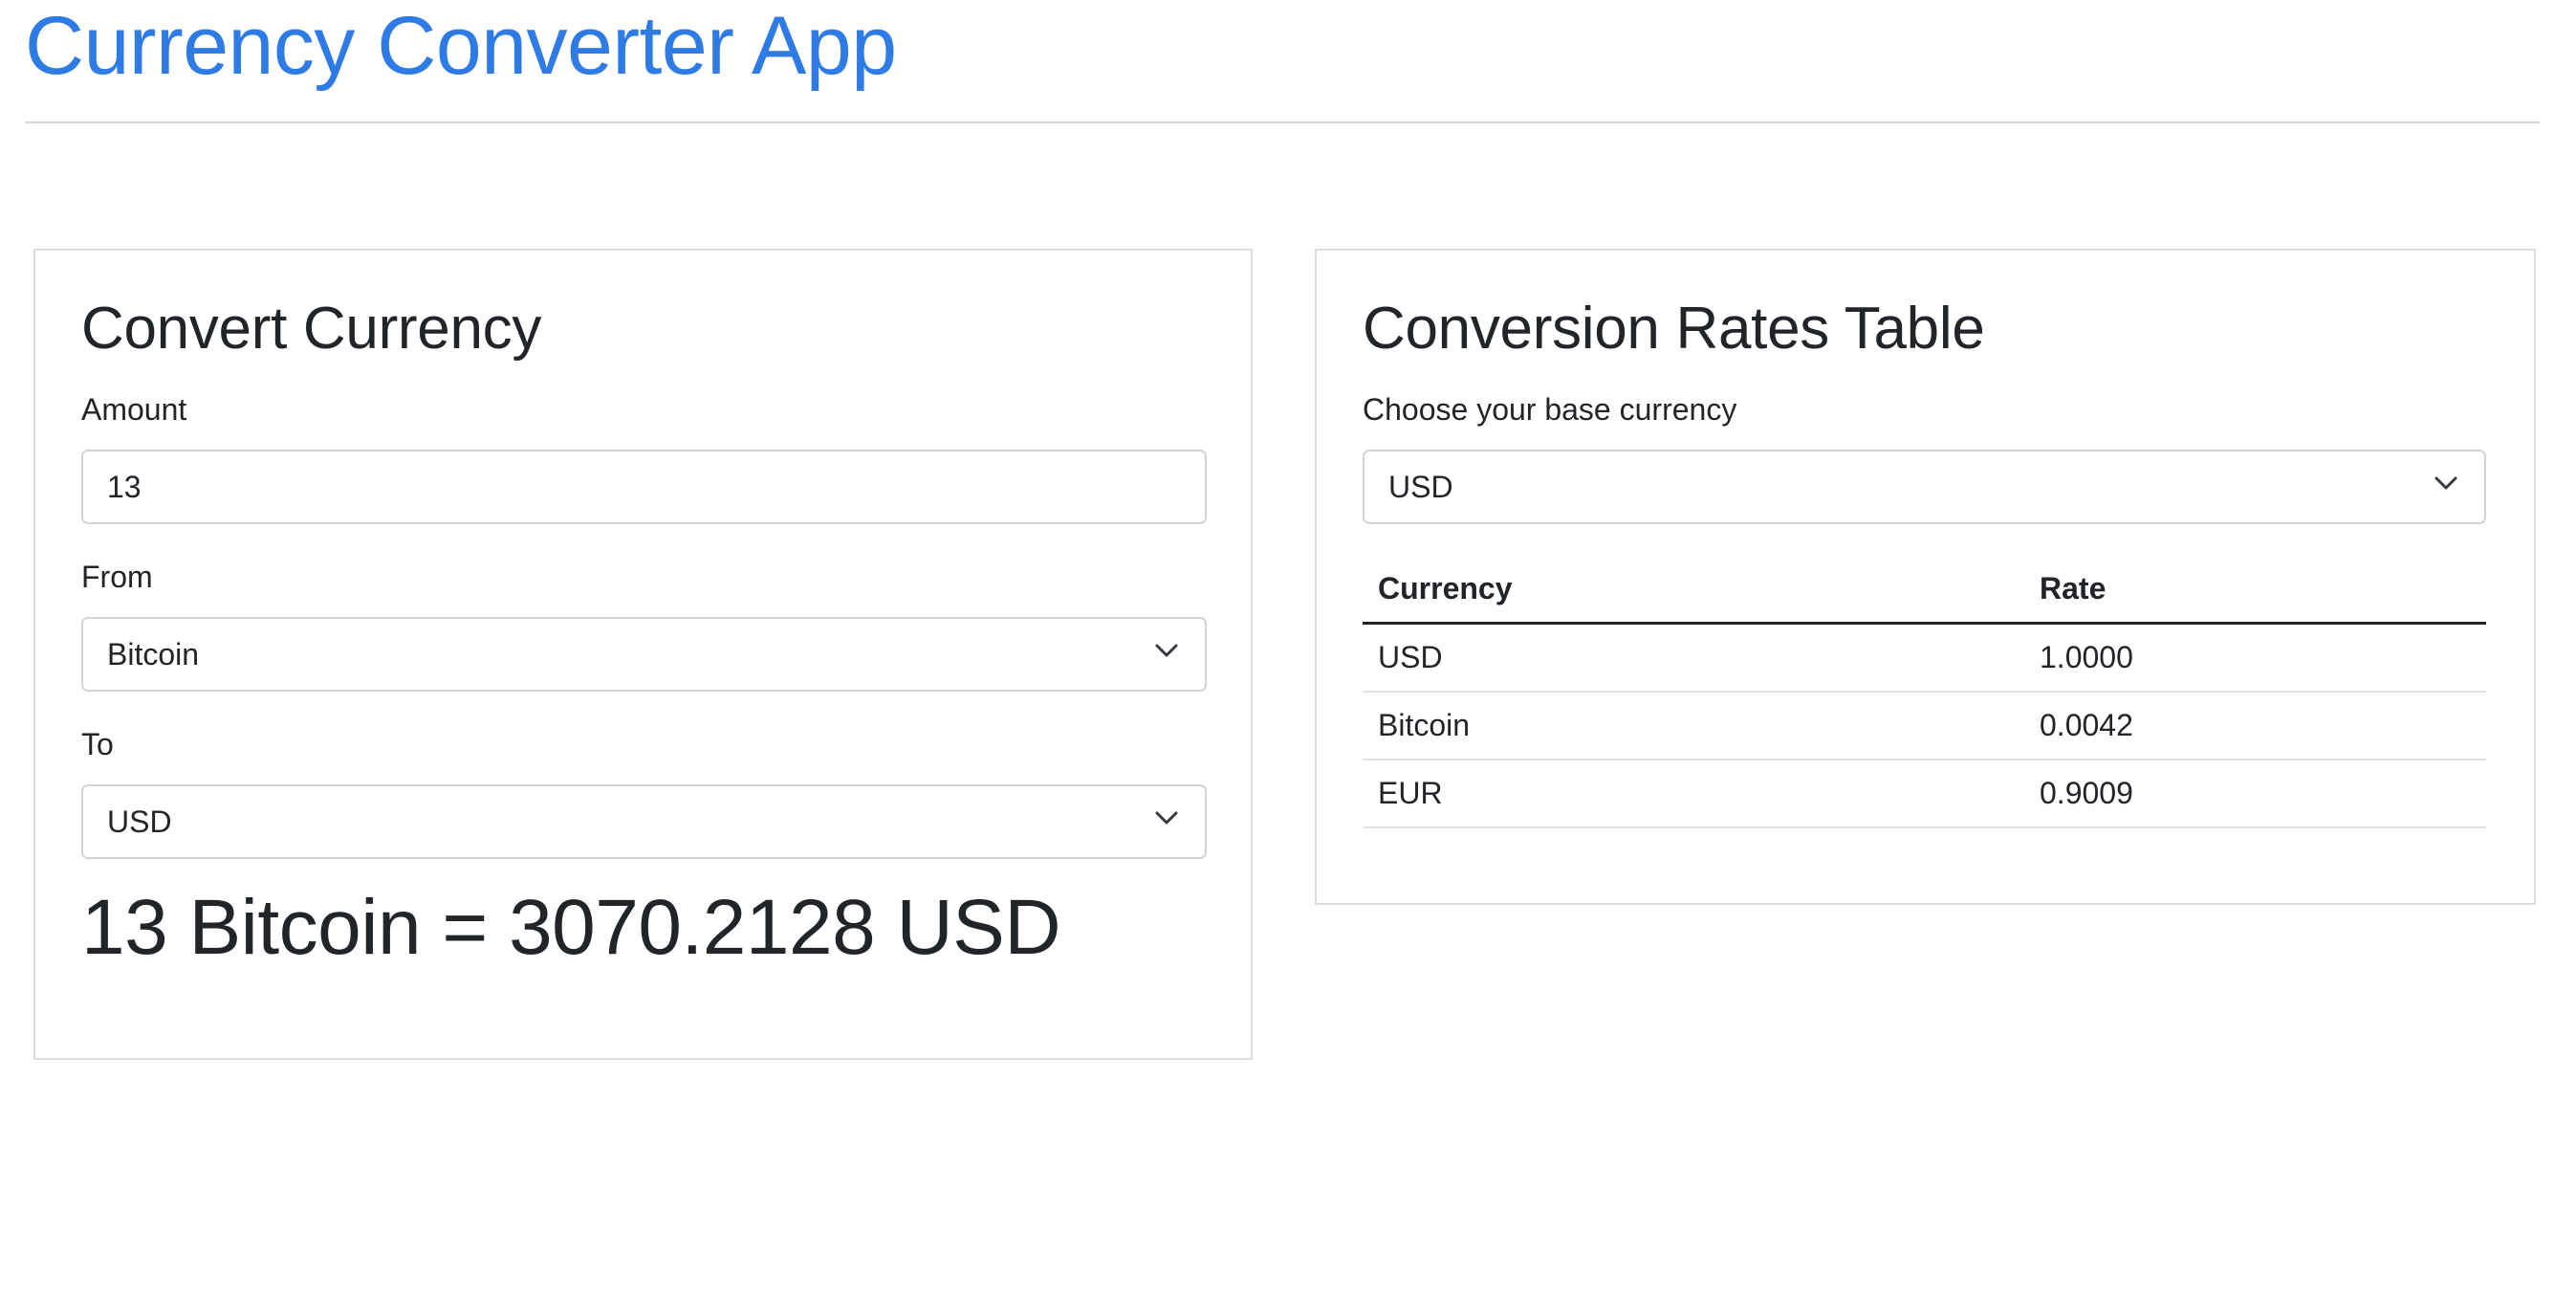  I want to click on app-title: Currency Converter App, so click(461, 46).